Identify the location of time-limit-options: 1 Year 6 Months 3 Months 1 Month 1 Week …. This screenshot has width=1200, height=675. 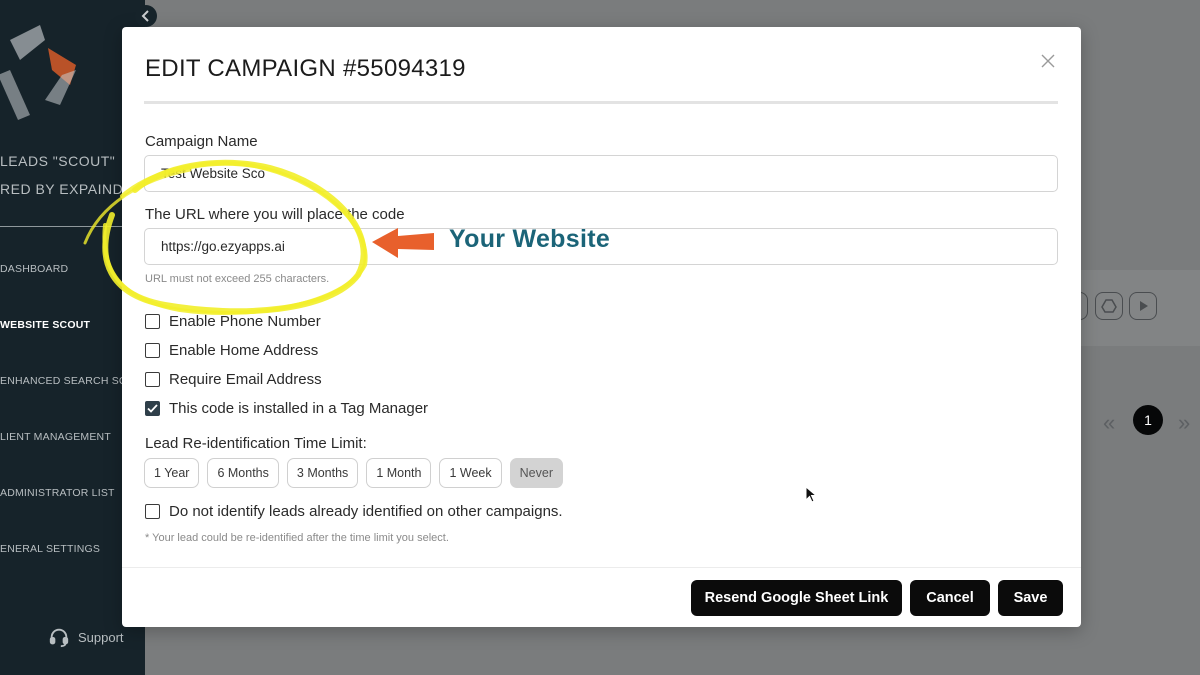
(353, 473).